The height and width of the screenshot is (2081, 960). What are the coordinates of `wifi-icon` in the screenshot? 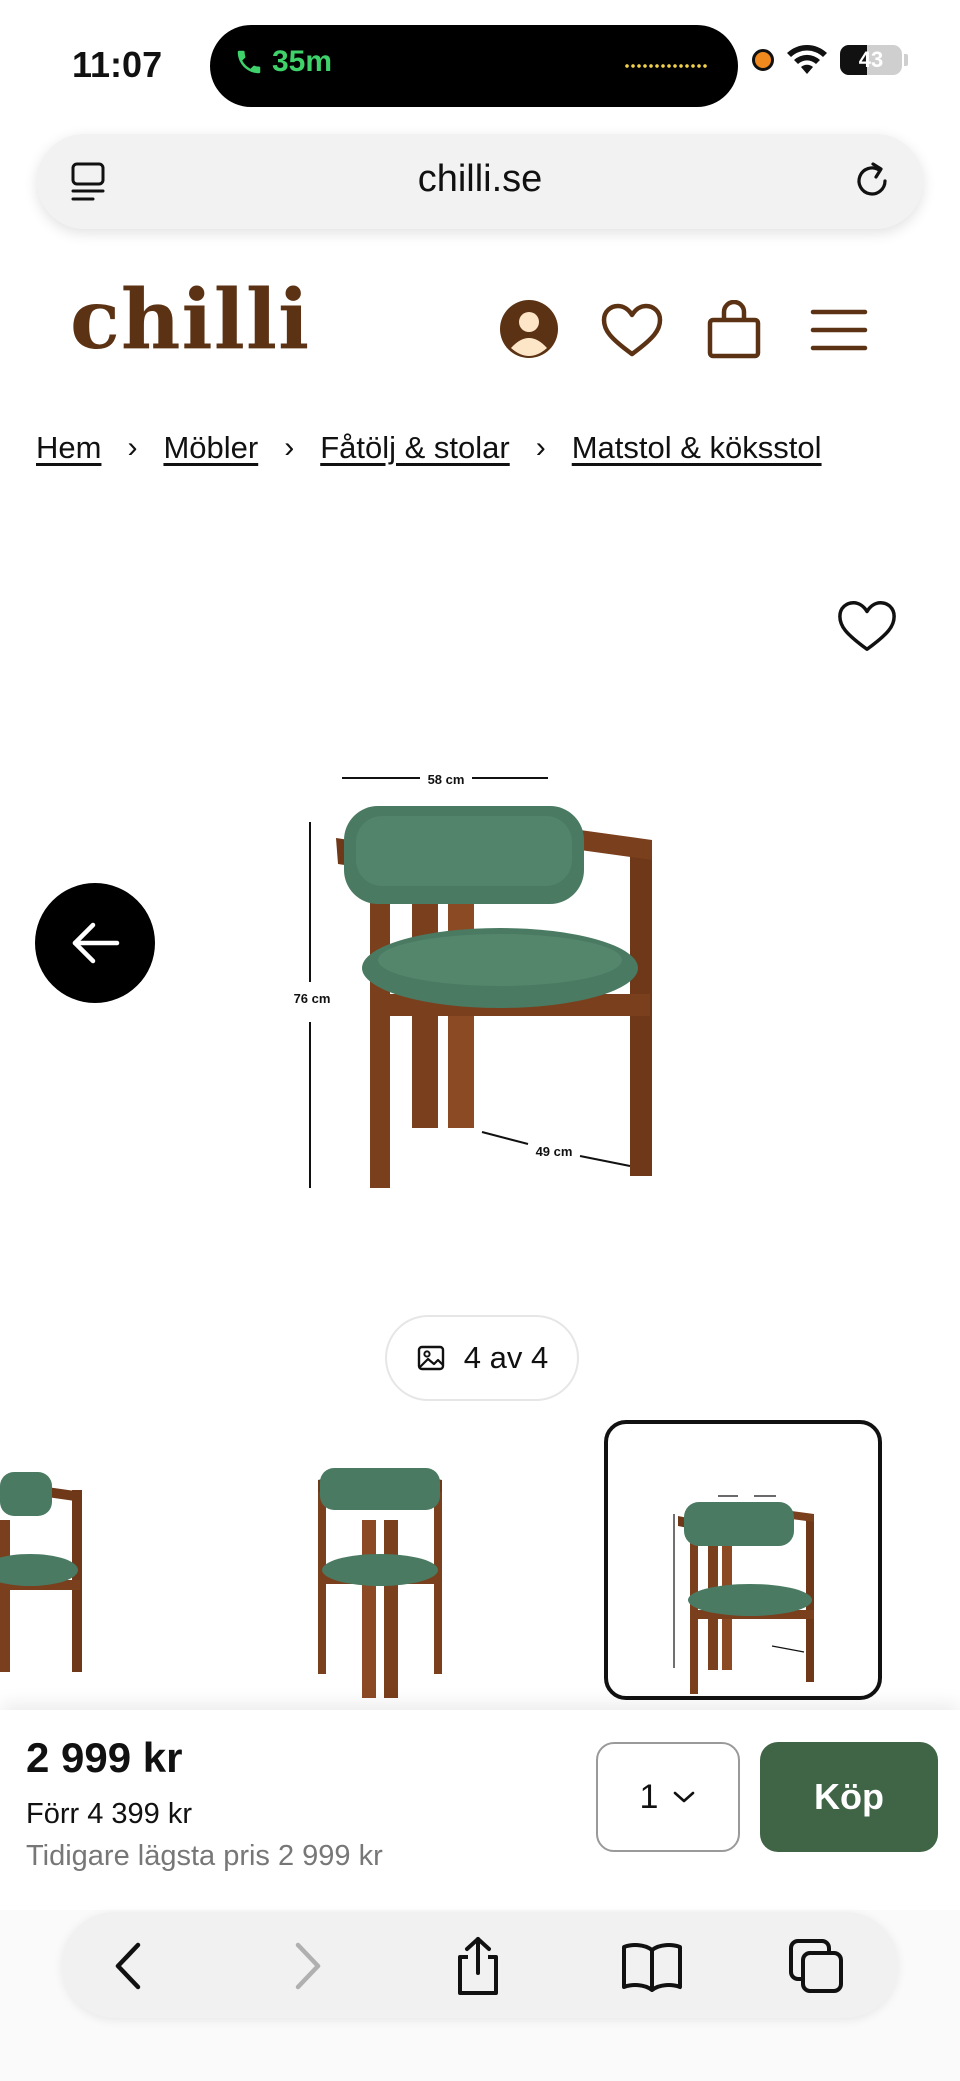 It's located at (807, 59).